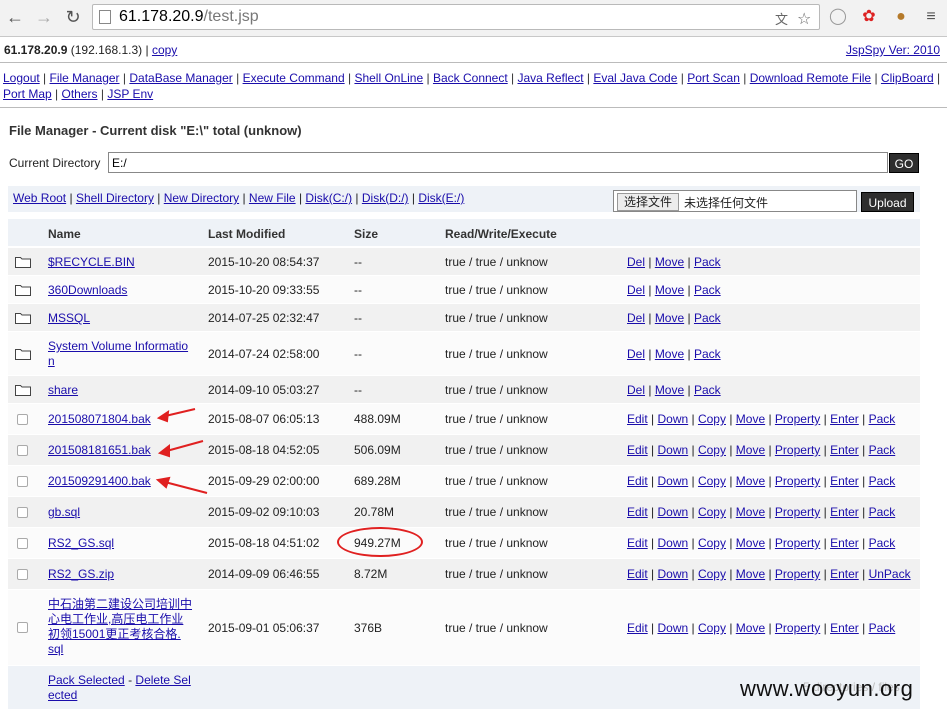  Describe the element at coordinates (86, 680) in the screenshot. I see `pack-selected-link: Pack Selected` at that location.